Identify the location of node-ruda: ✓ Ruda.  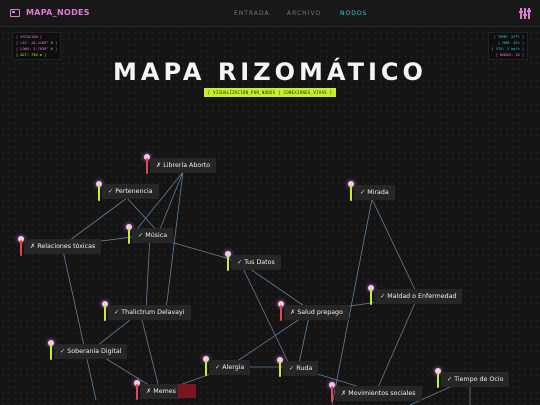
(301, 368).